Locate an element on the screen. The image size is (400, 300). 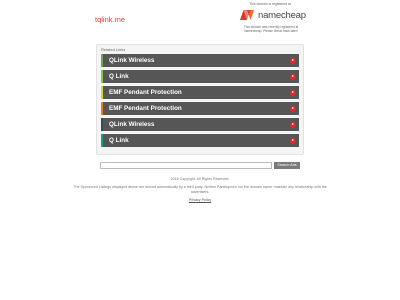
related-link-q-link-1: Q Link is located at coordinates (200, 76).